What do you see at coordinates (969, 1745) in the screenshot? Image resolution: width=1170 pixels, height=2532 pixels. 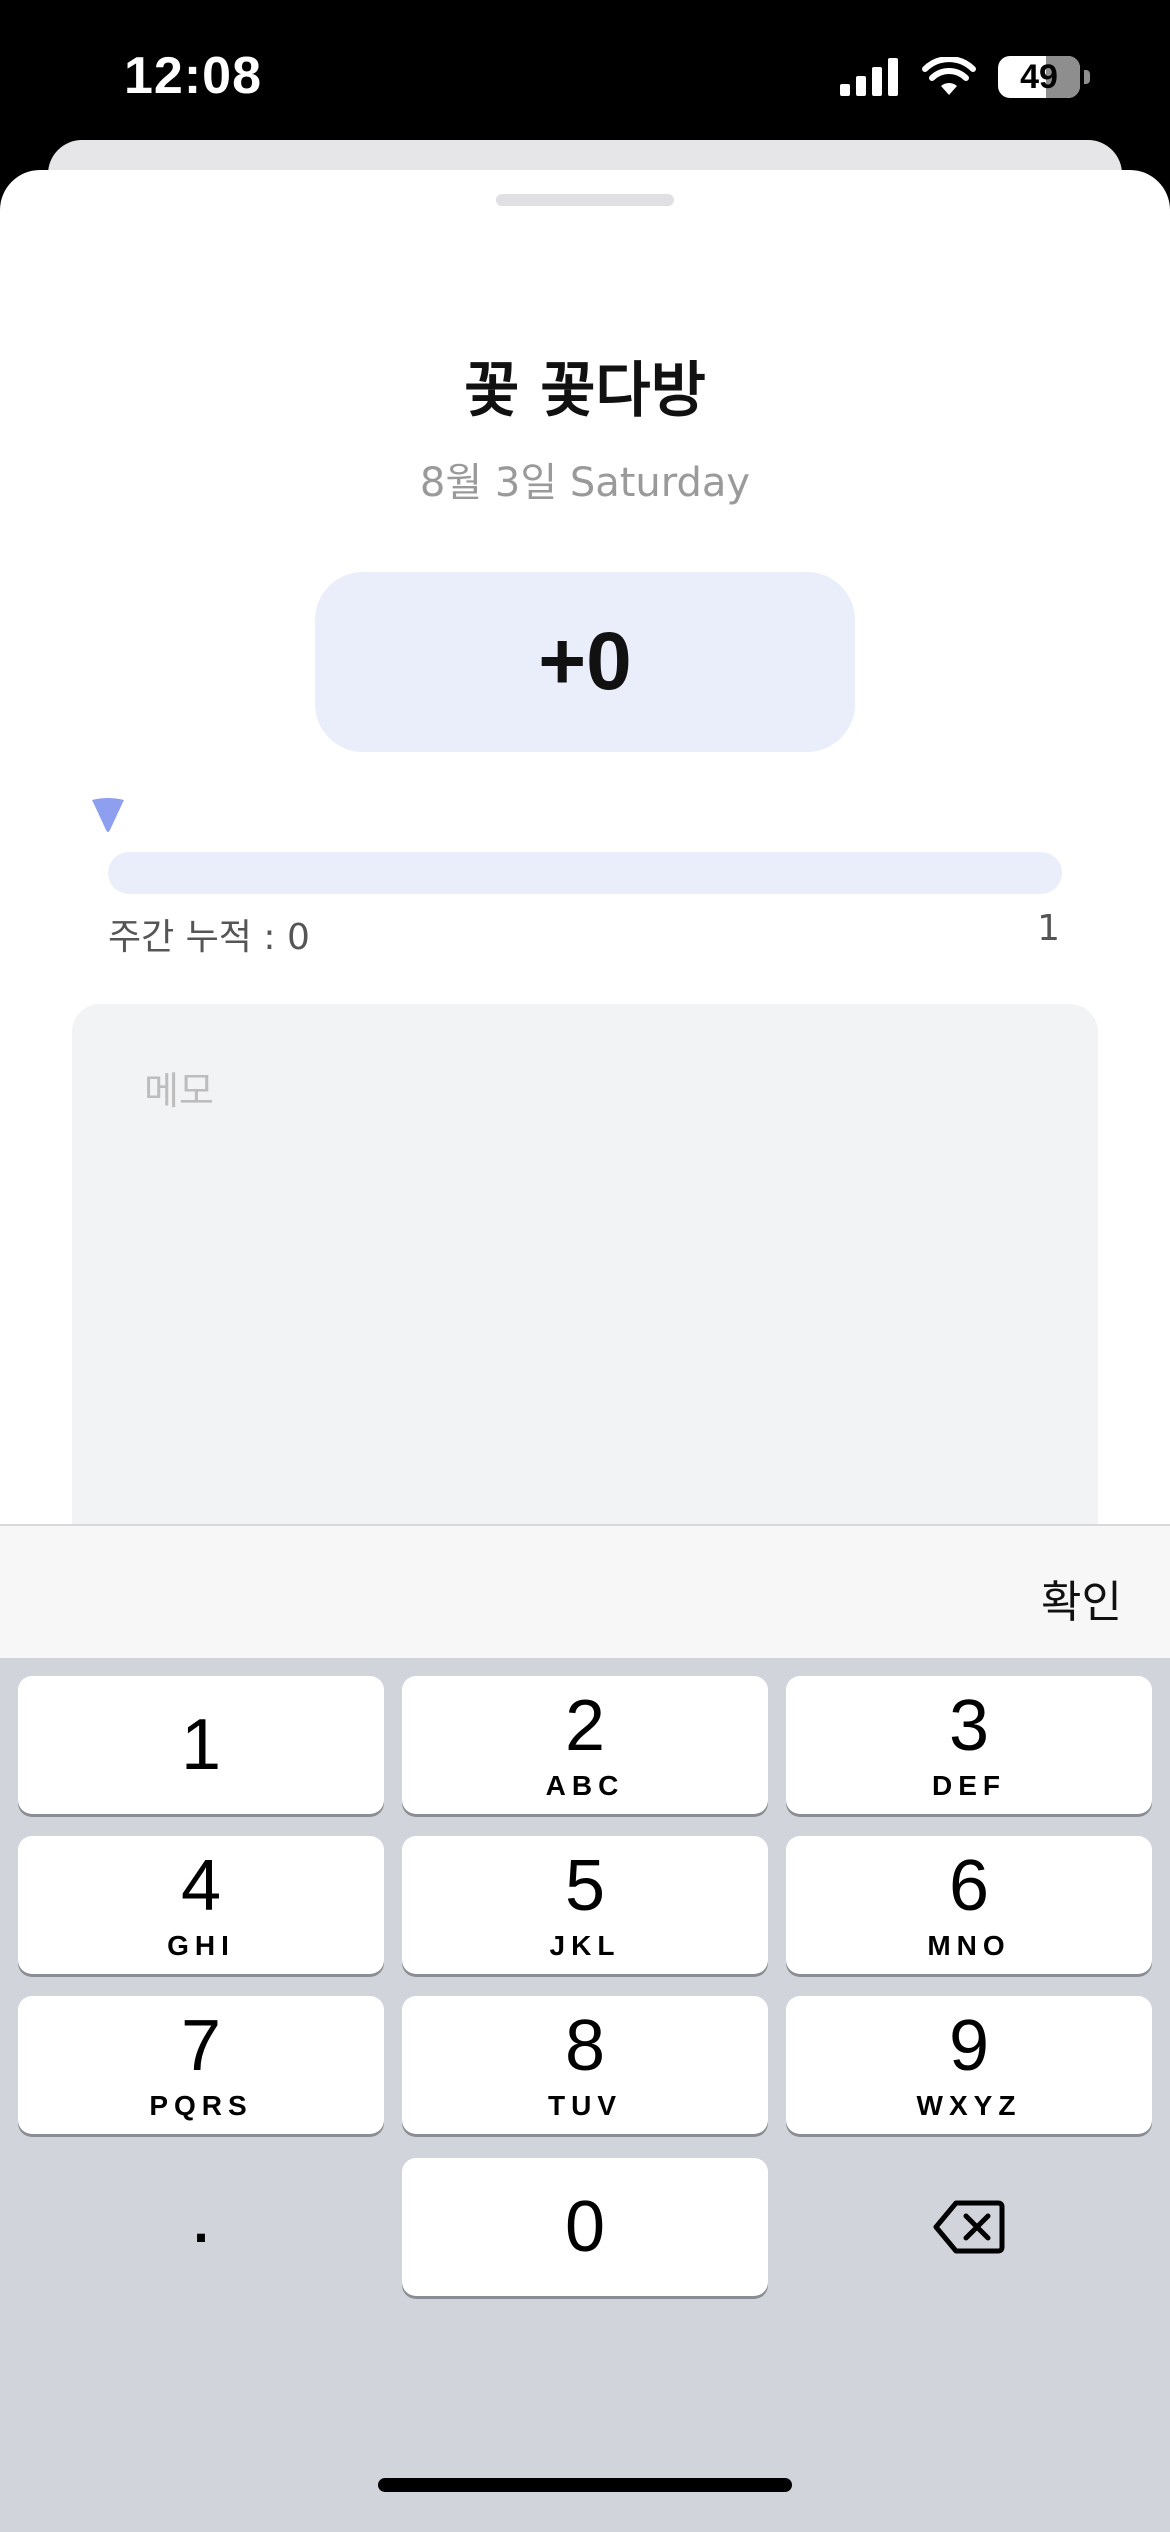 I see `key-3: 3 DEF` at bounding box center [969, 1745].